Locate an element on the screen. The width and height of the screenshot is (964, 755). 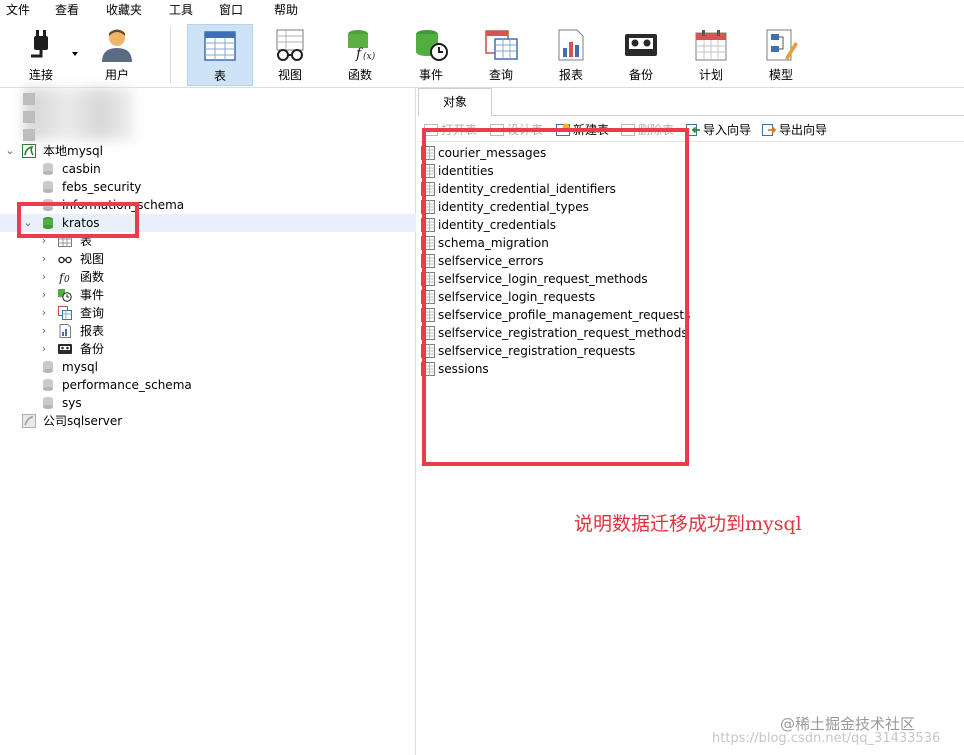
tree-label: 查询 is located at coordinates (92, 313).